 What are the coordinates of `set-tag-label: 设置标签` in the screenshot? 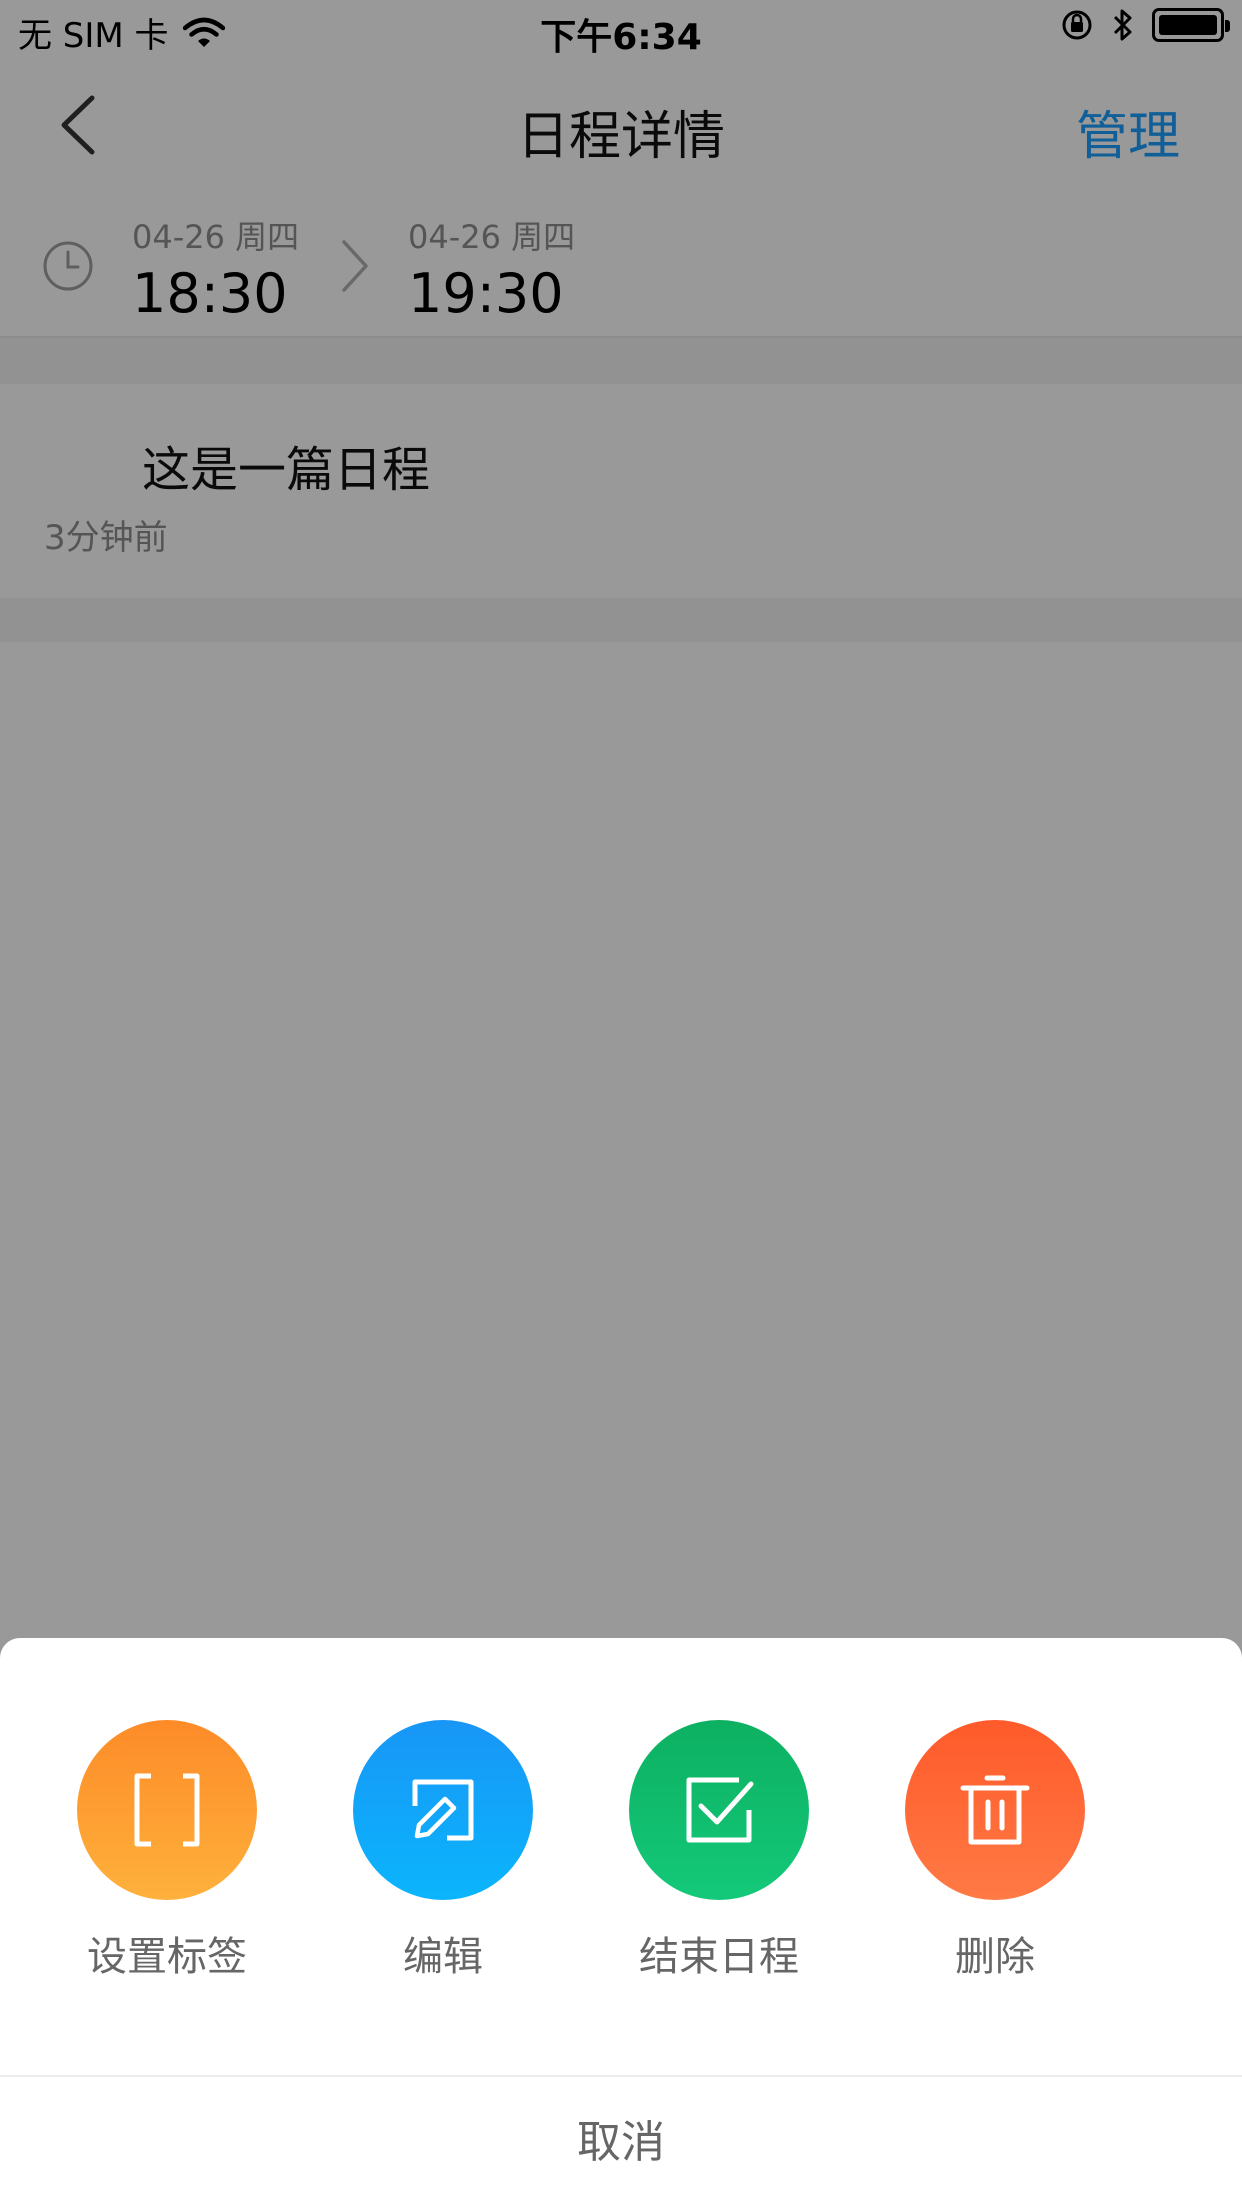 It's located at (167, 1957).